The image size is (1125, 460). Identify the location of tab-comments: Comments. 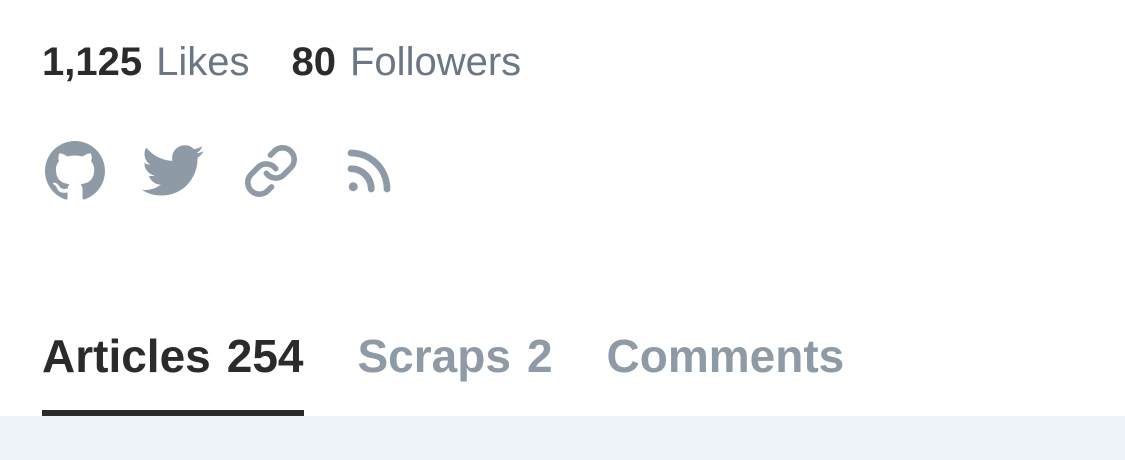
(734, 371).